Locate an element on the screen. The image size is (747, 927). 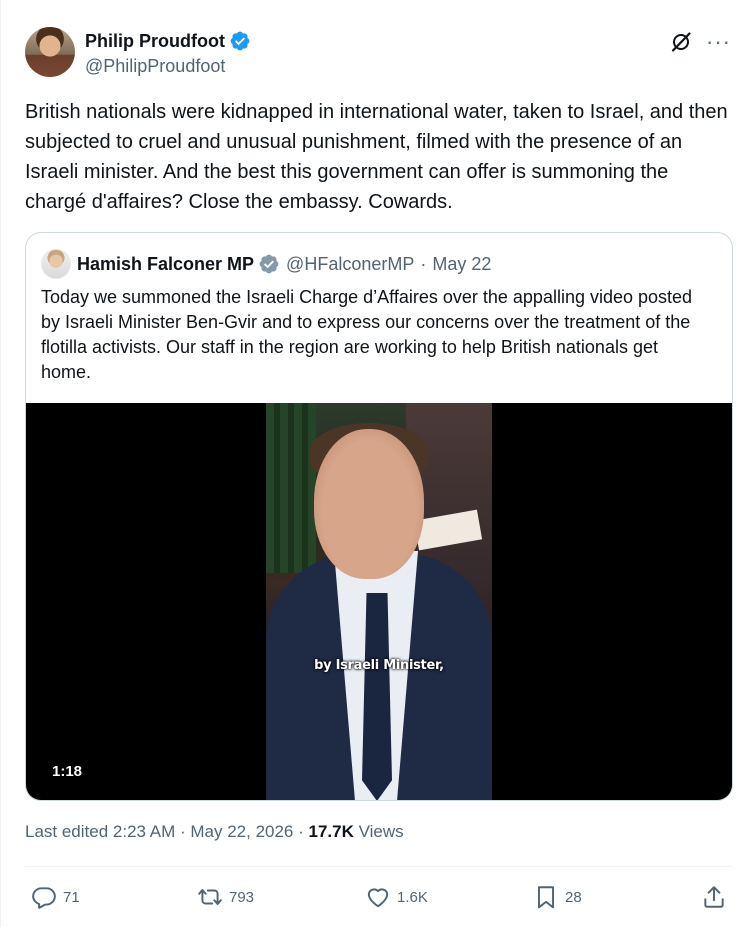
repost-count: 793 is located at coordinates (242, 897).